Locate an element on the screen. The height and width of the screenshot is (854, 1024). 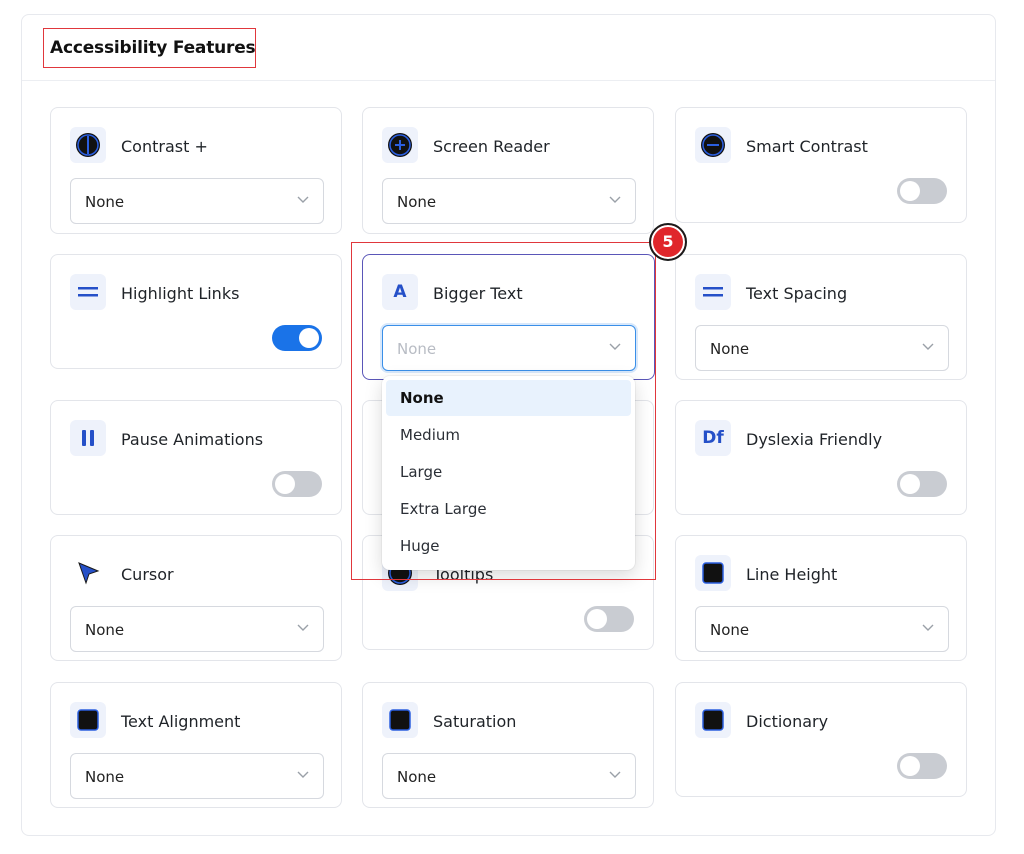
cursor-arrow-icon is located at coordinates (88, 573).